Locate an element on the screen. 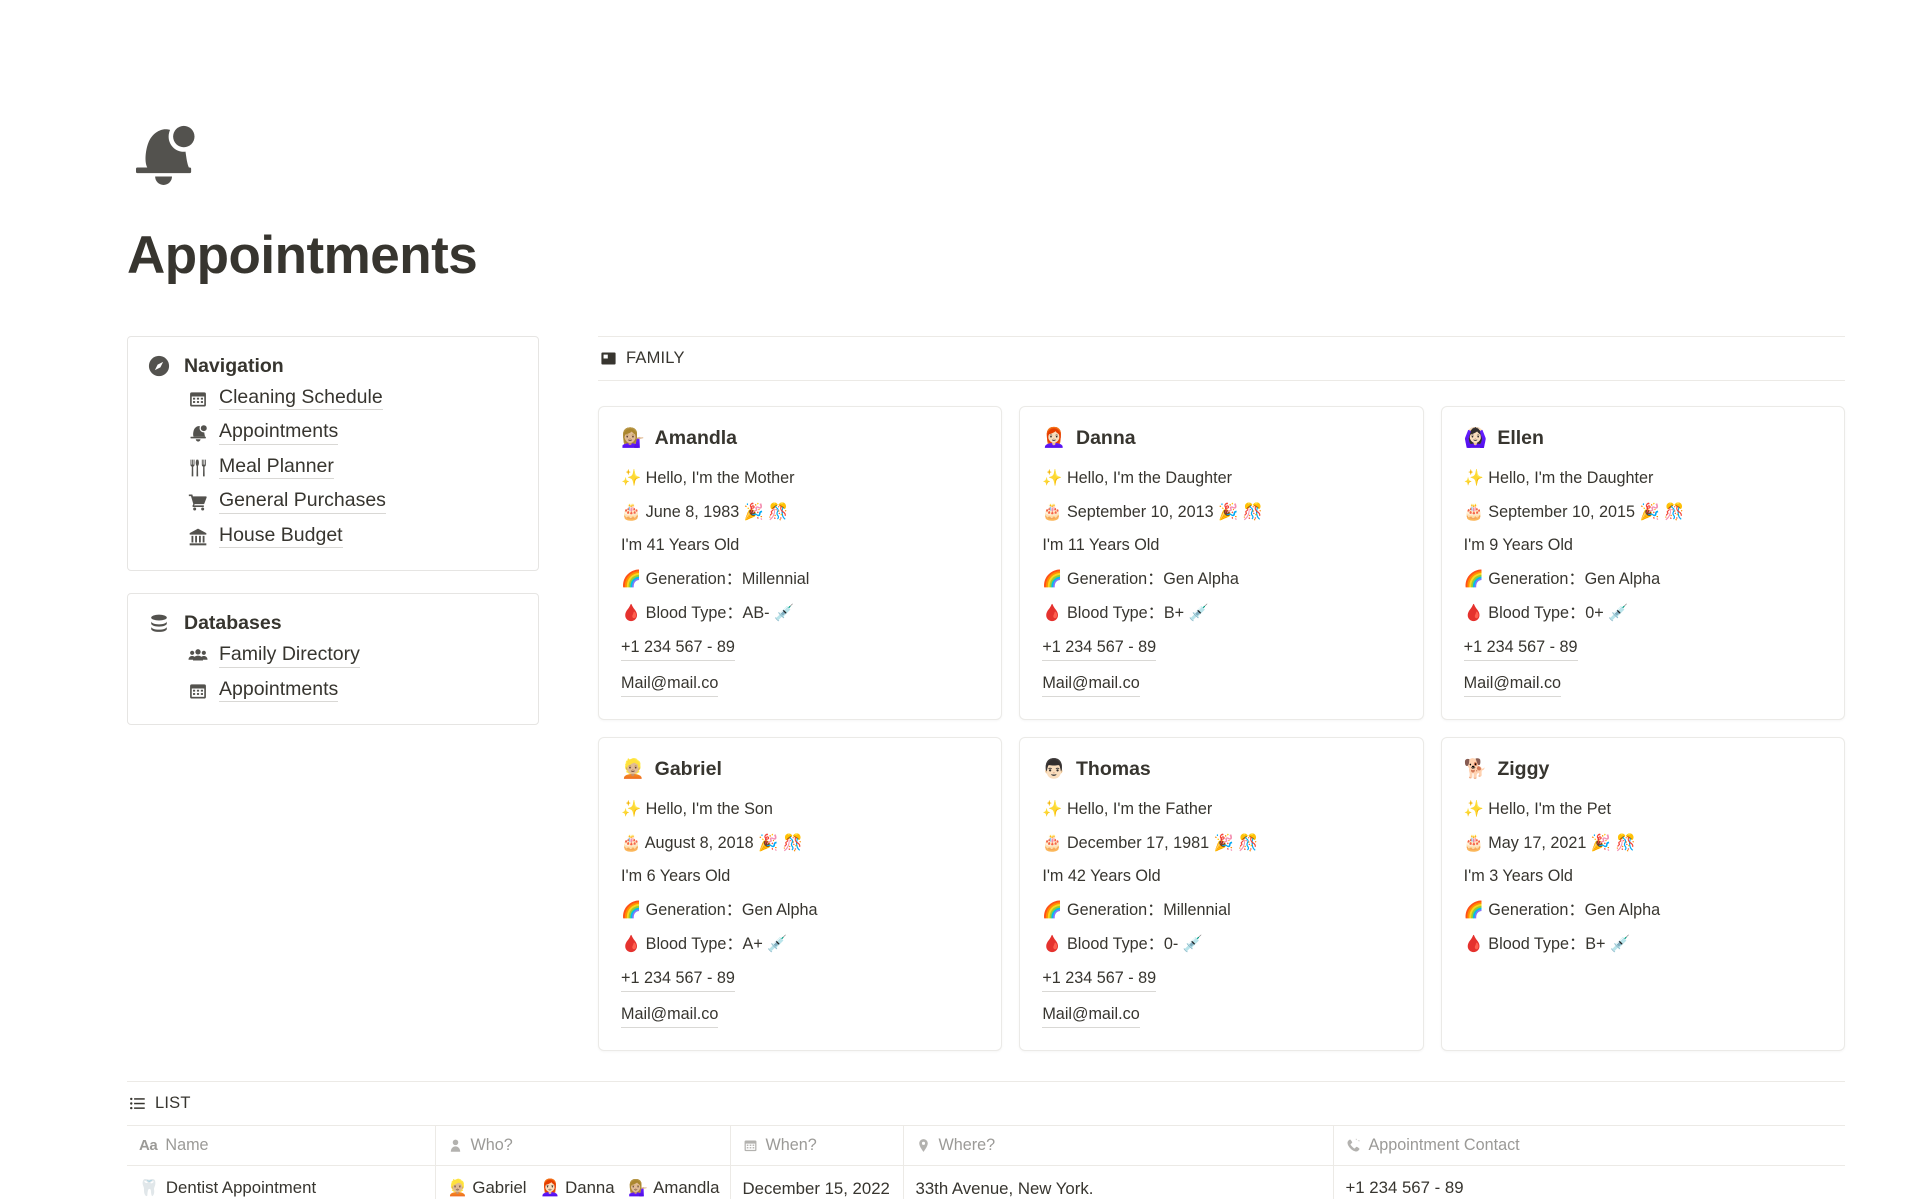 The height and width of the screenshot is (1199, 1920). sidebar-item-general-purchases: General Purchases is located at coordinates (353, 502).